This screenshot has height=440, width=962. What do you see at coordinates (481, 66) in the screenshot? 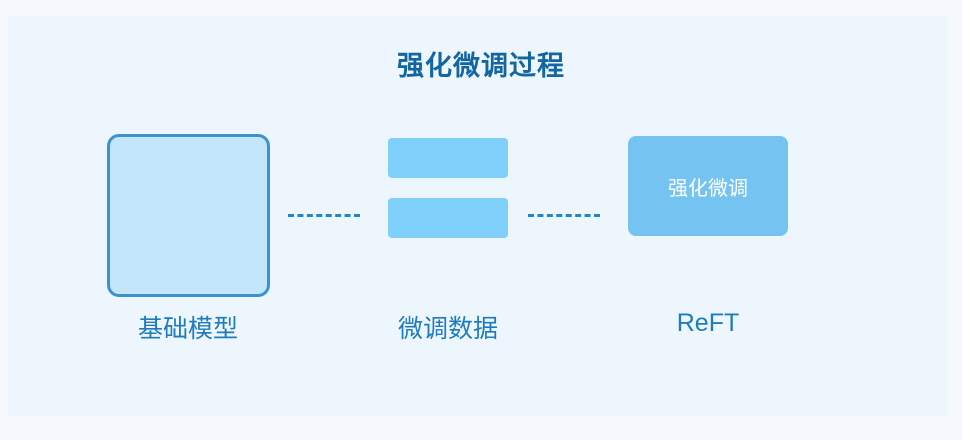
I see `diagram-title: 强化微调过程` at bounding box center [481, 66].